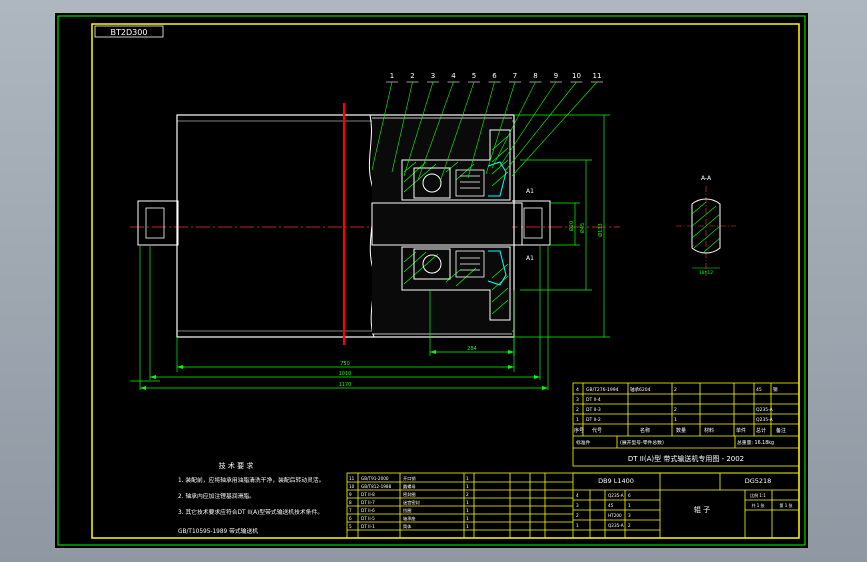  I want to click on cut-label-a2: A1, so click(530, 258).